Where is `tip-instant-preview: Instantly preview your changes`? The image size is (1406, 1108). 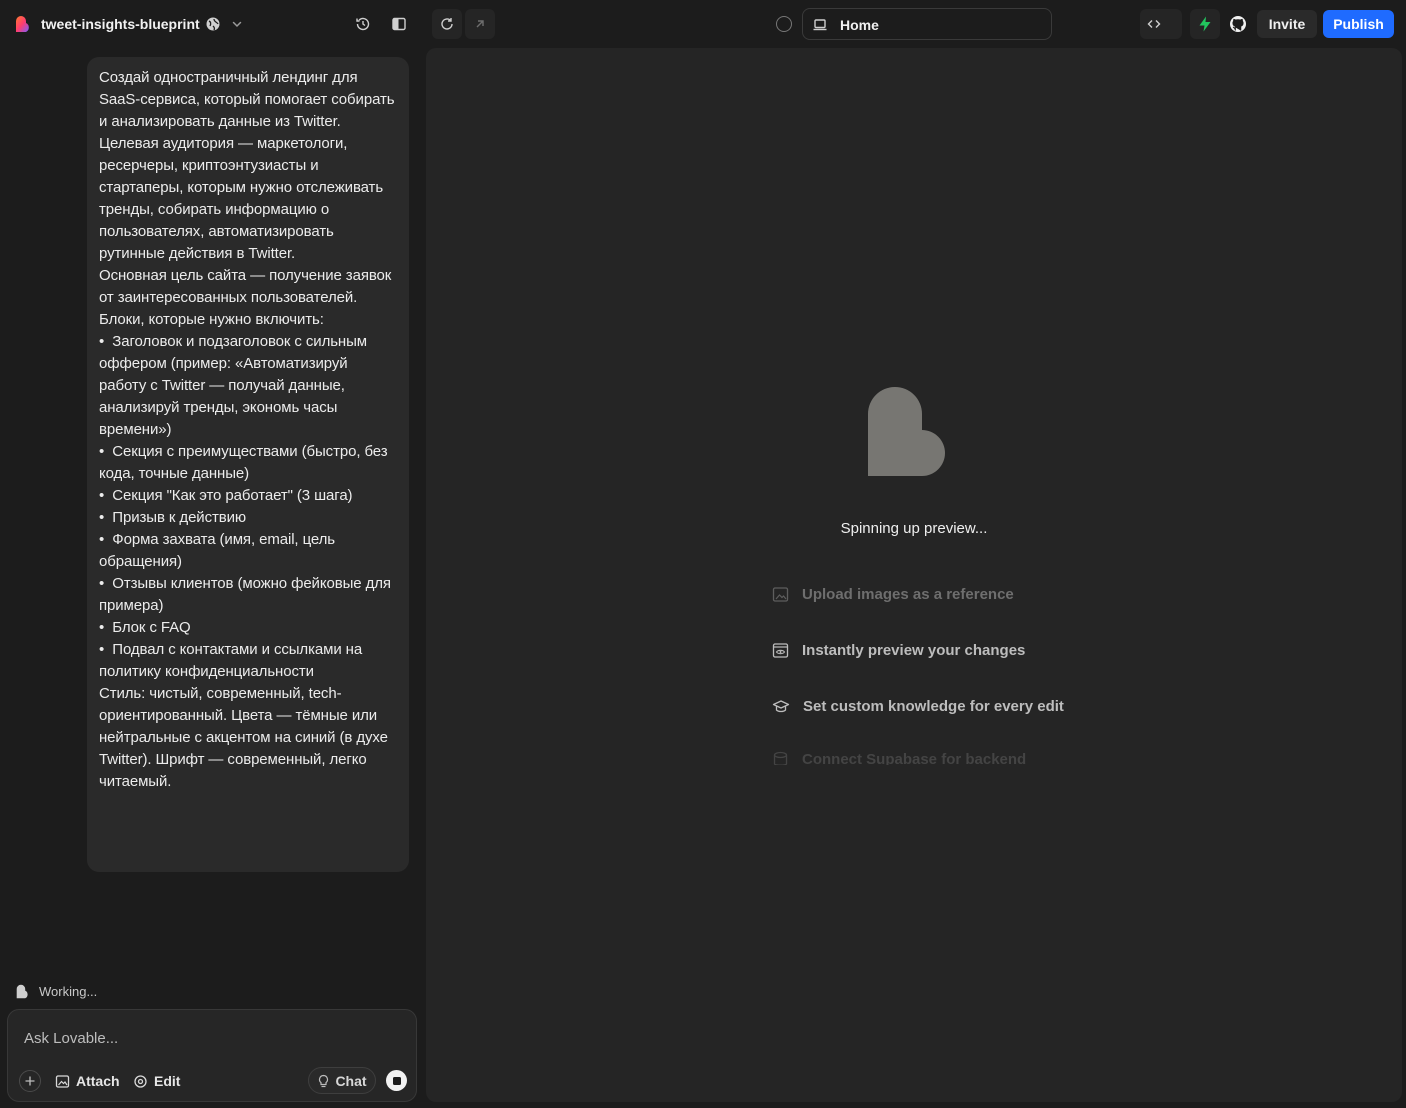
tip-instant-preview: Instantly preview your changes is located at coordinates (898, 650).